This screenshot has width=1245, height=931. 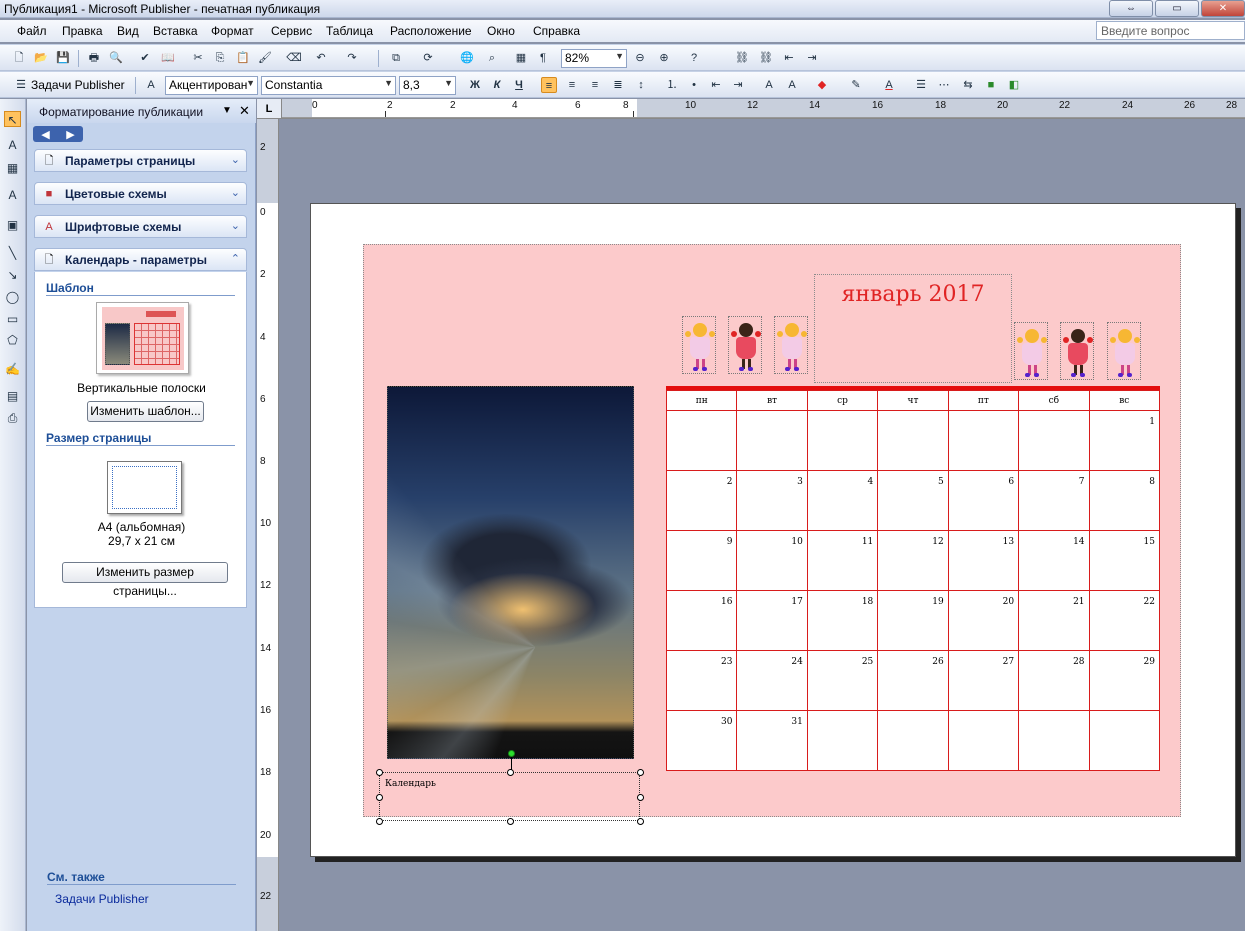 I want to click on day-cell: 5, so click(x=913, y=500).